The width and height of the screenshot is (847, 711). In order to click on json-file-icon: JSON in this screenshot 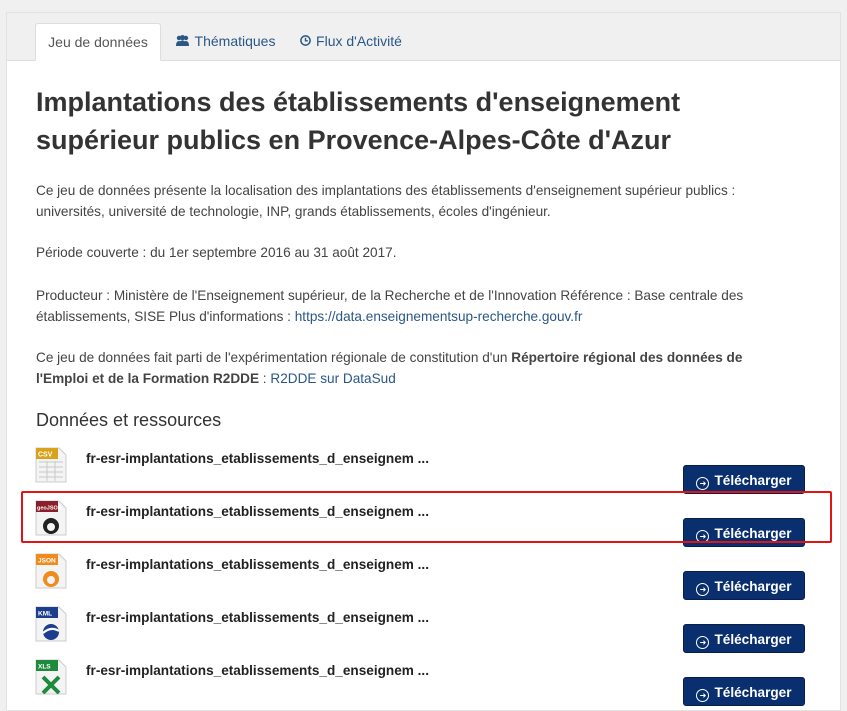, I will do `click(51, 571)`.